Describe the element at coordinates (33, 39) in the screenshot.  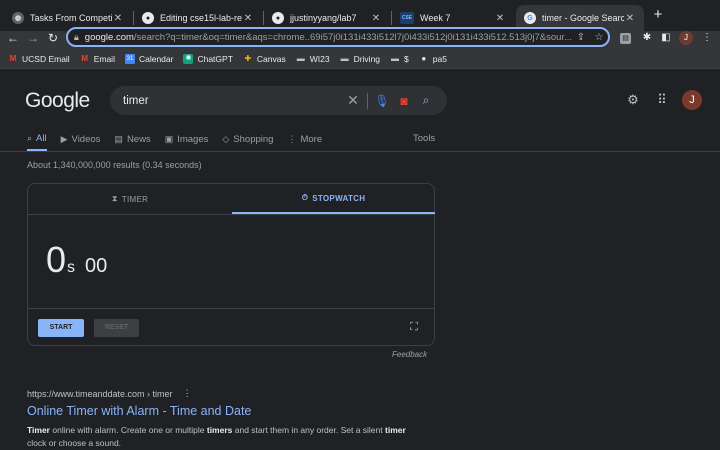
I see `forward-arrow-icon: →` at that location.